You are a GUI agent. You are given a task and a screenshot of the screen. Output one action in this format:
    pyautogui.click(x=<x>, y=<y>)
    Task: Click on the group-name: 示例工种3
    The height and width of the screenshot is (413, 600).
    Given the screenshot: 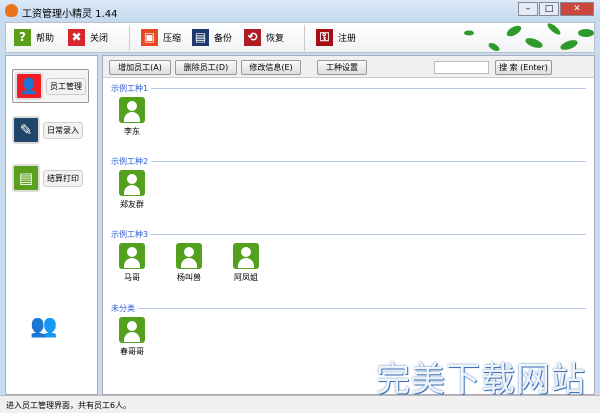 What is the action you would take?
    pyautogui.click(x=130, y=234)
    